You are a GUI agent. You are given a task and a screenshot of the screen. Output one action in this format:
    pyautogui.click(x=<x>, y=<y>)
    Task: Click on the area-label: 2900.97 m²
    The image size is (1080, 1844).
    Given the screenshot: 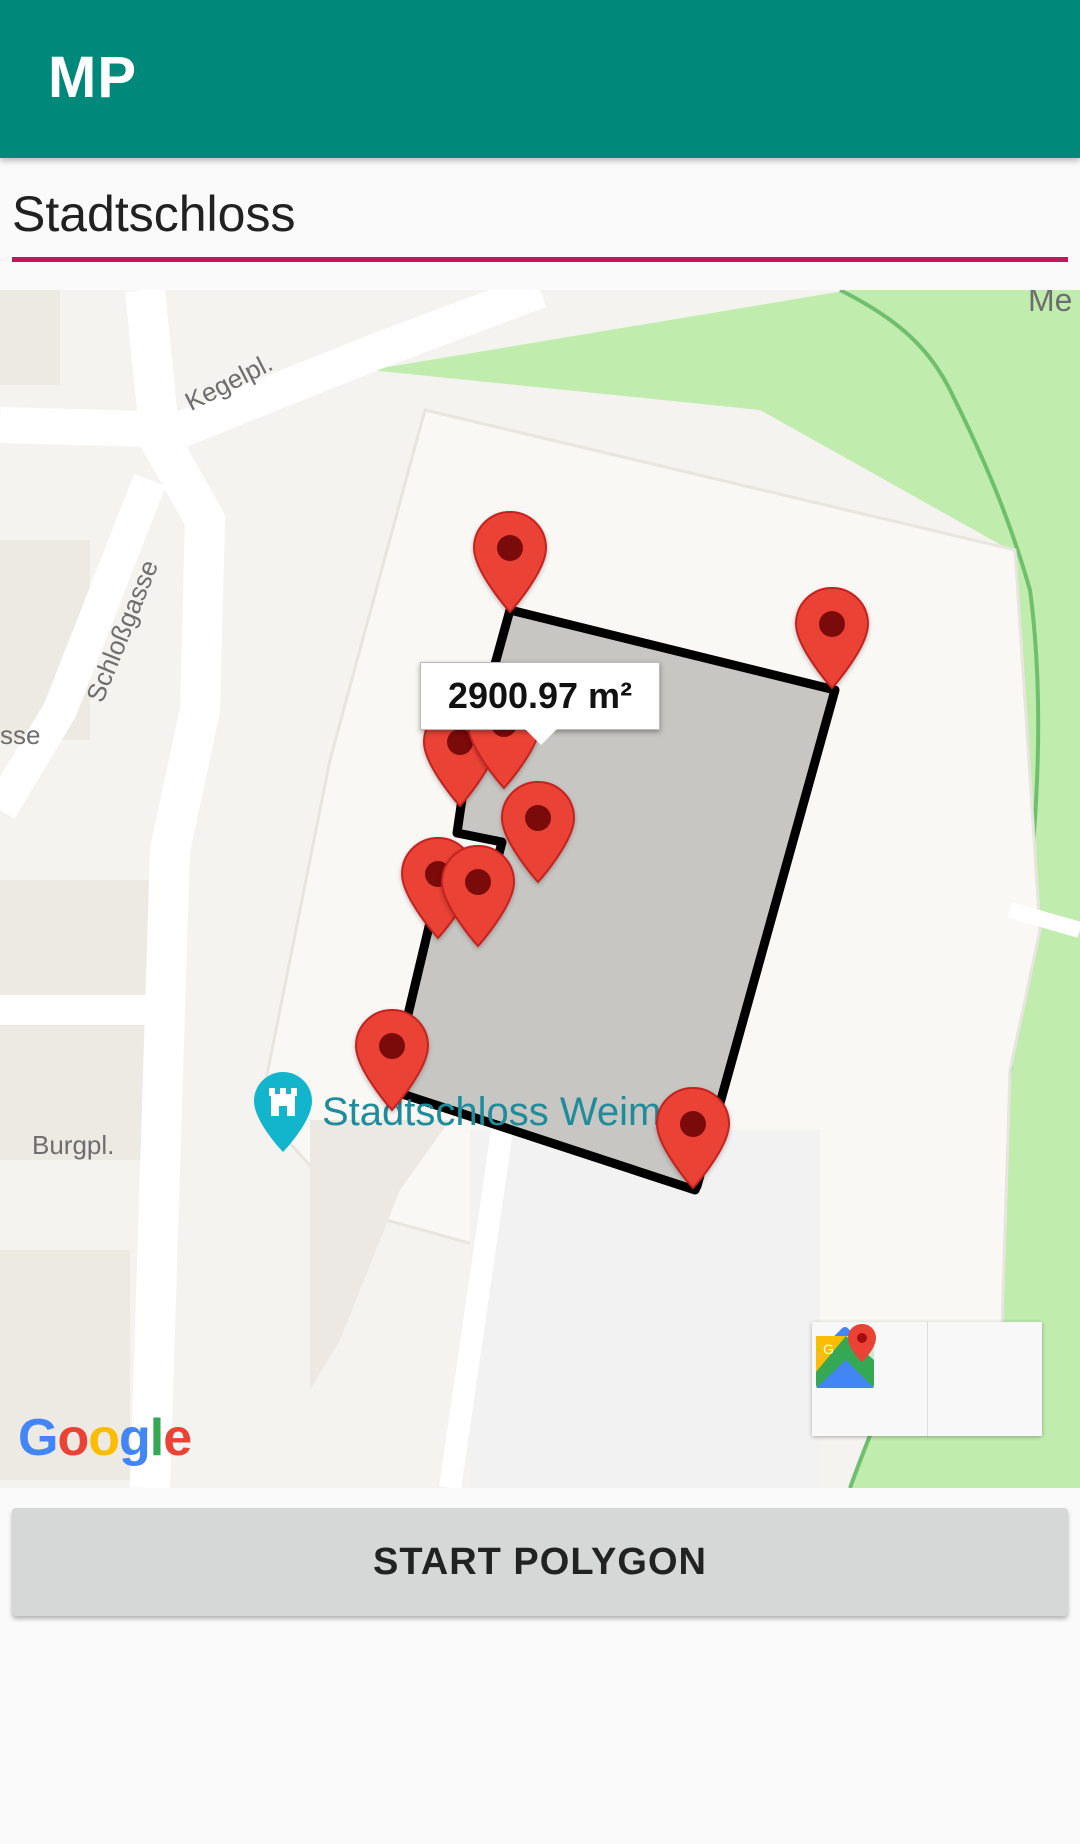 What is the action you would take?
    pyautogui.click(x=540, y=703)
    